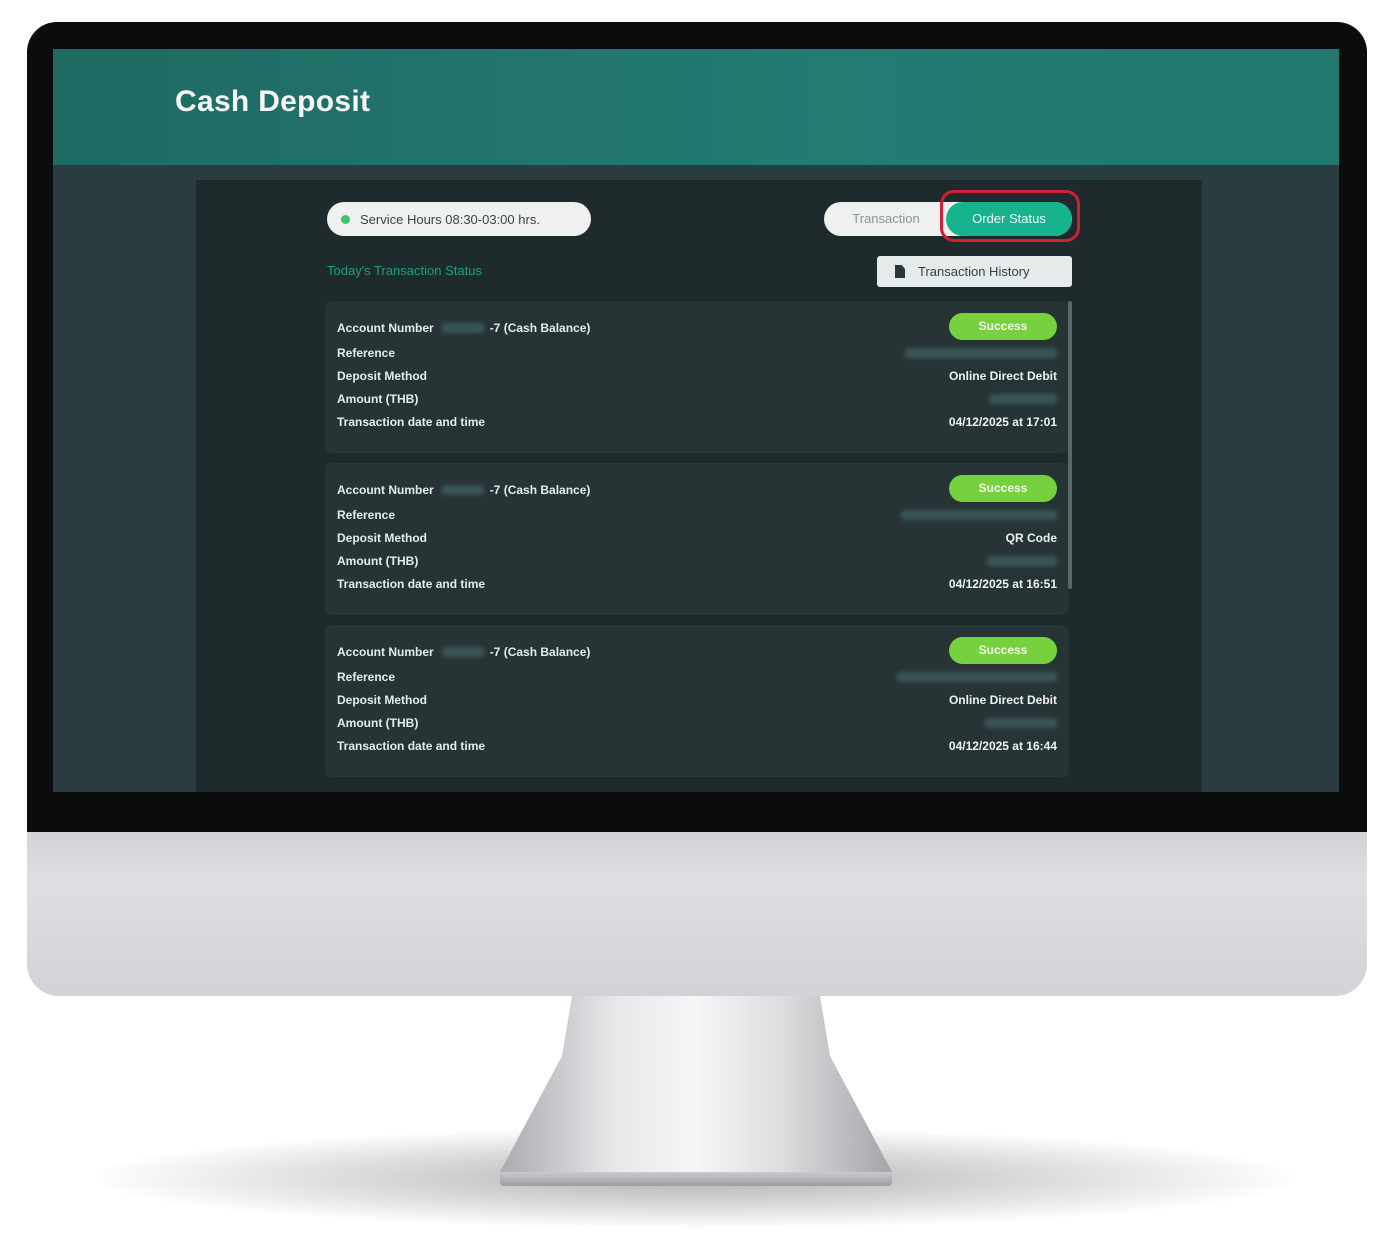 Image resolution: width=1379 pixels, height=1233 pixels. Describe the element at coordinates (697, 908) in the screenshot. I see `monitor-chin` at that location.